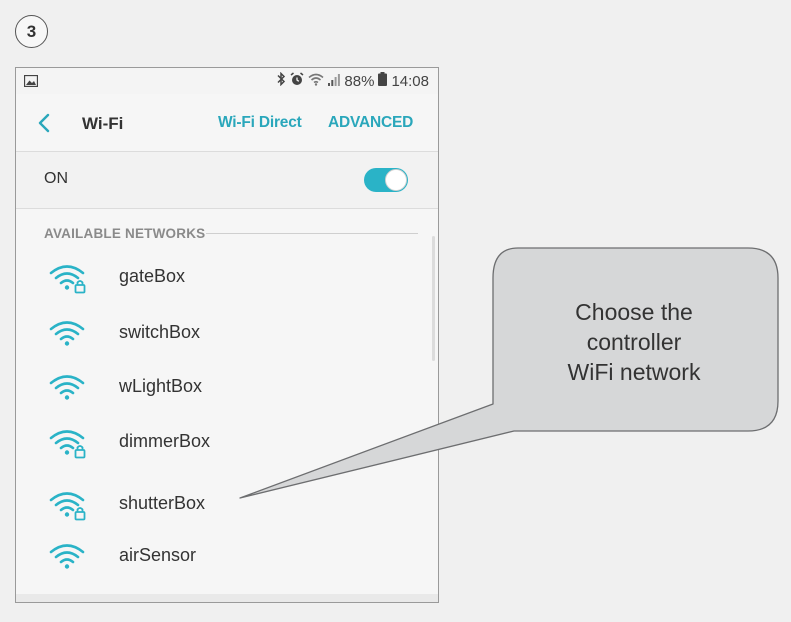 The width and height of the screenshot is (791, 622). I want to click on callout-line: WiFi network, so click(634, 372).